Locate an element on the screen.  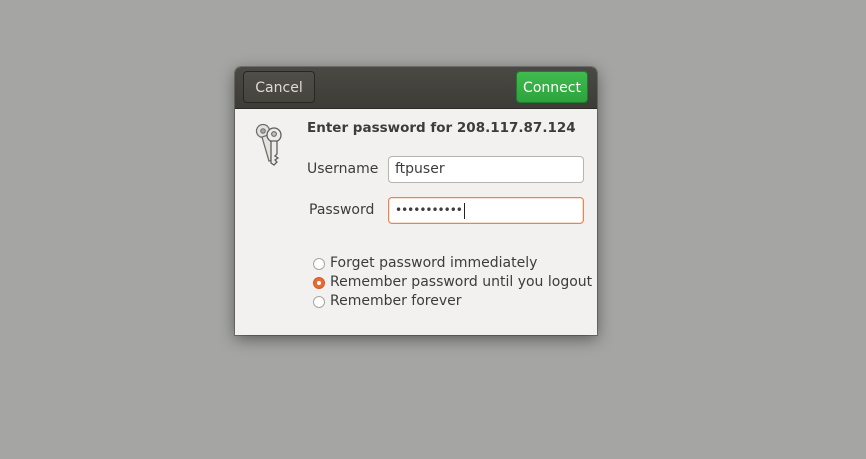
radio-label: Forget password immediately is located at coordinates (434, 263).